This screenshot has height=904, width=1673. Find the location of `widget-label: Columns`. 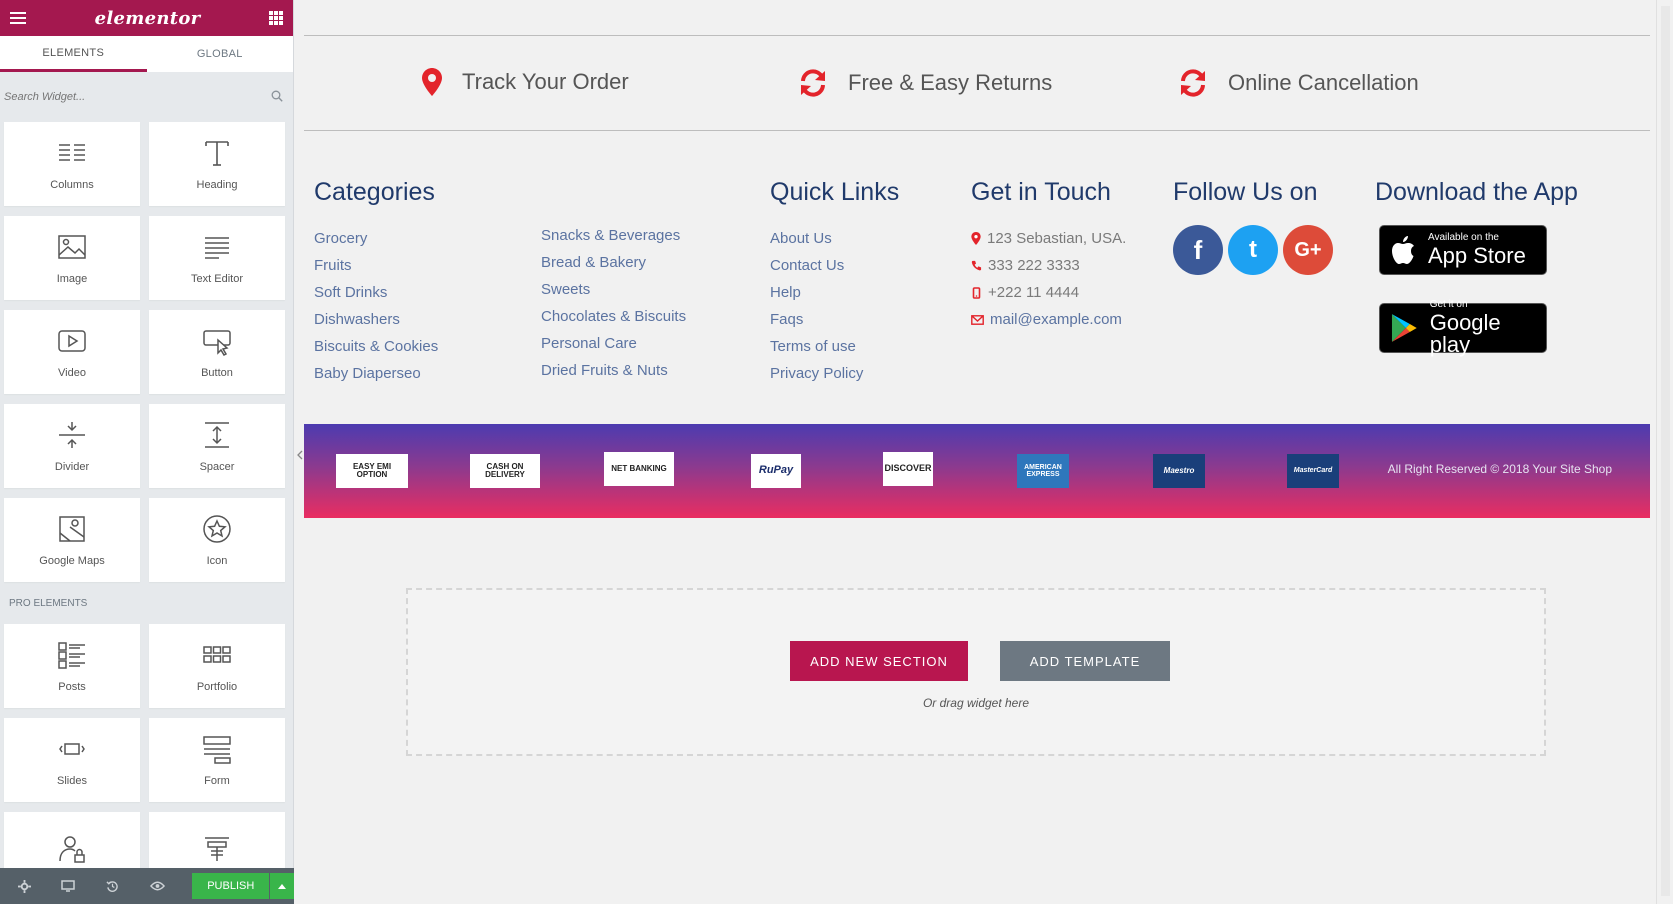

widget-label: Columns is located at coordinates (72, 185).